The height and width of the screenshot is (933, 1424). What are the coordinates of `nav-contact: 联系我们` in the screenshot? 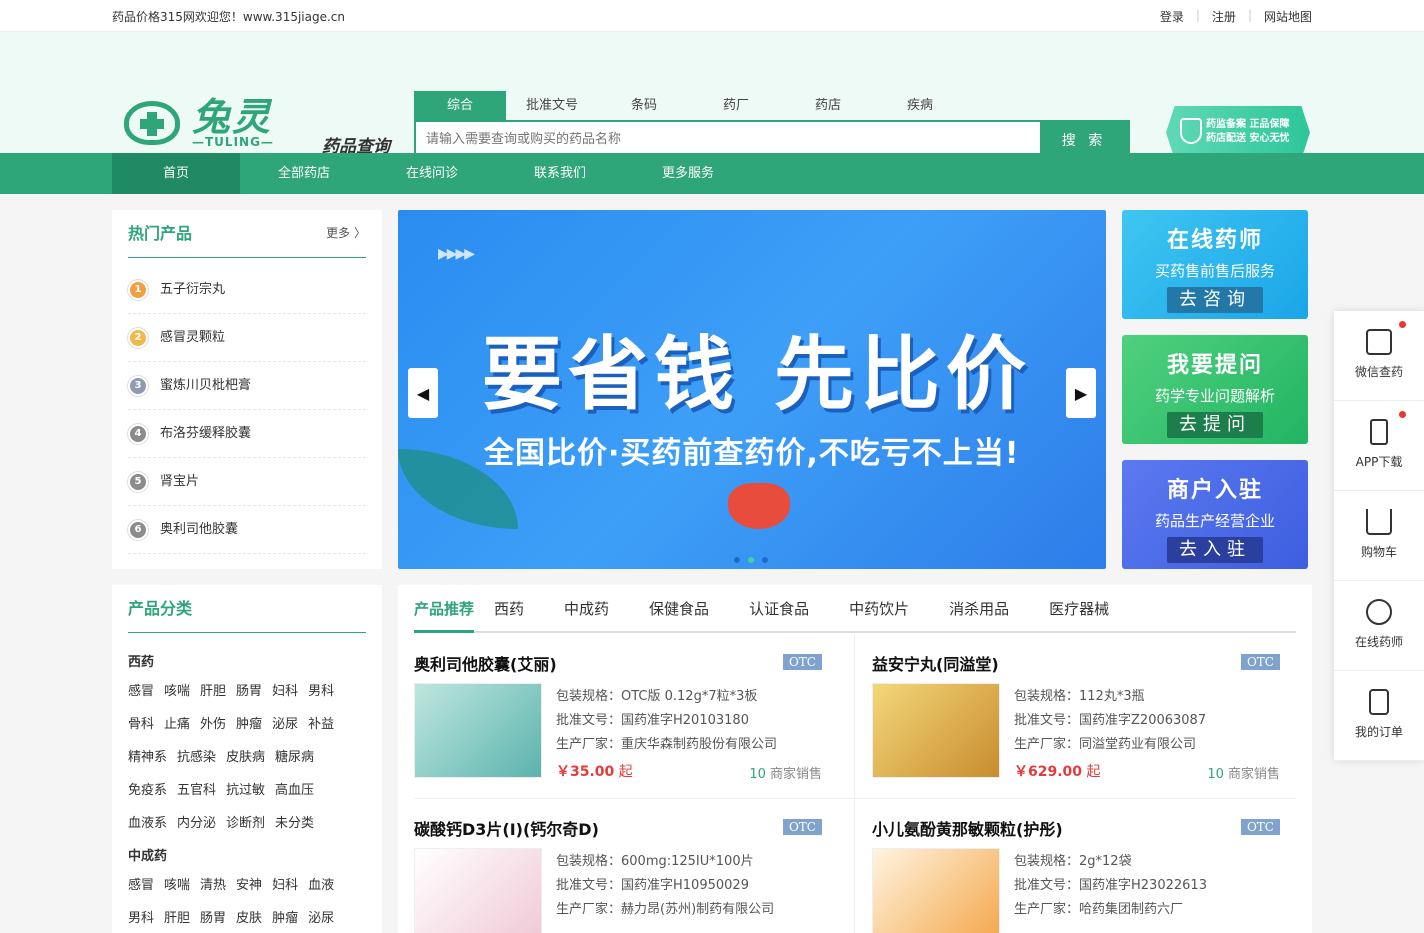 It's located at (560, 173).